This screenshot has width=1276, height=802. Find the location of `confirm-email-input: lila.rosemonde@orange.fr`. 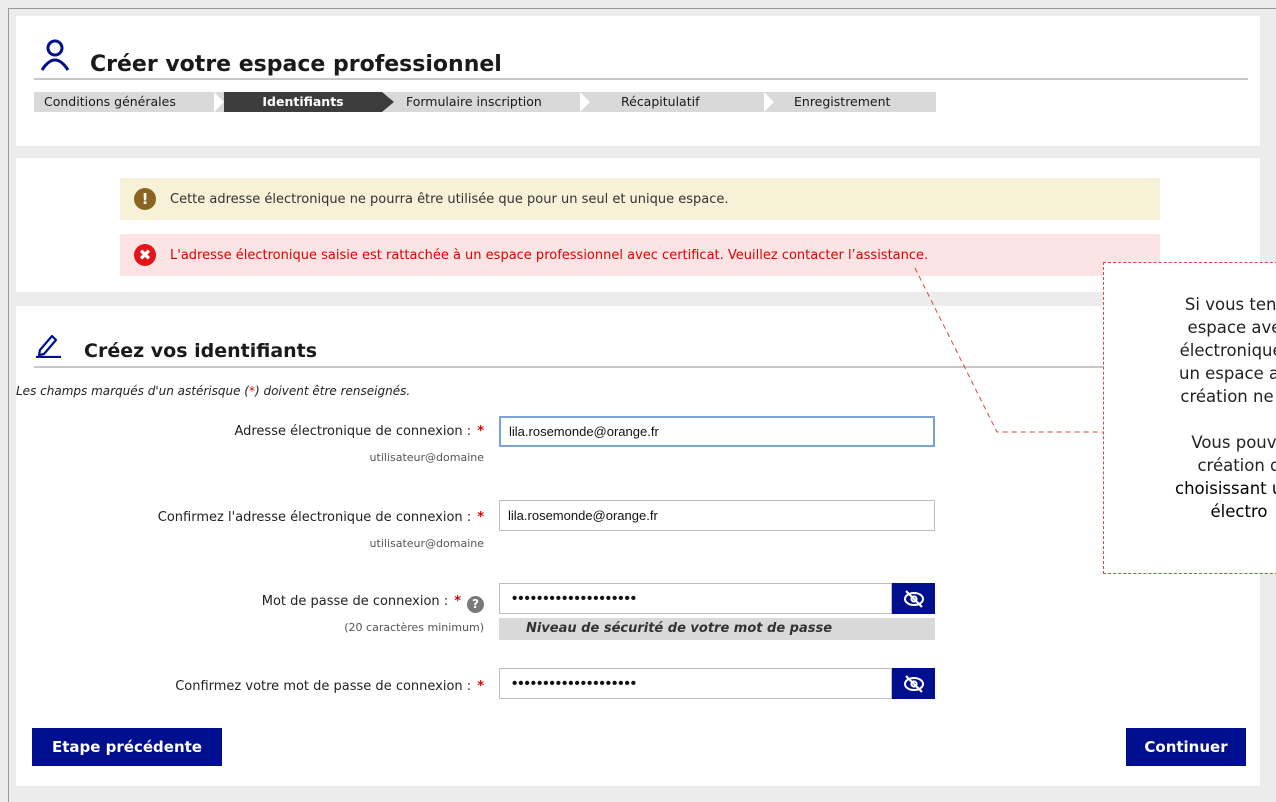

confirm-email-input: lila.rosemonde@orange.fr is located at coordinates (717, 515).